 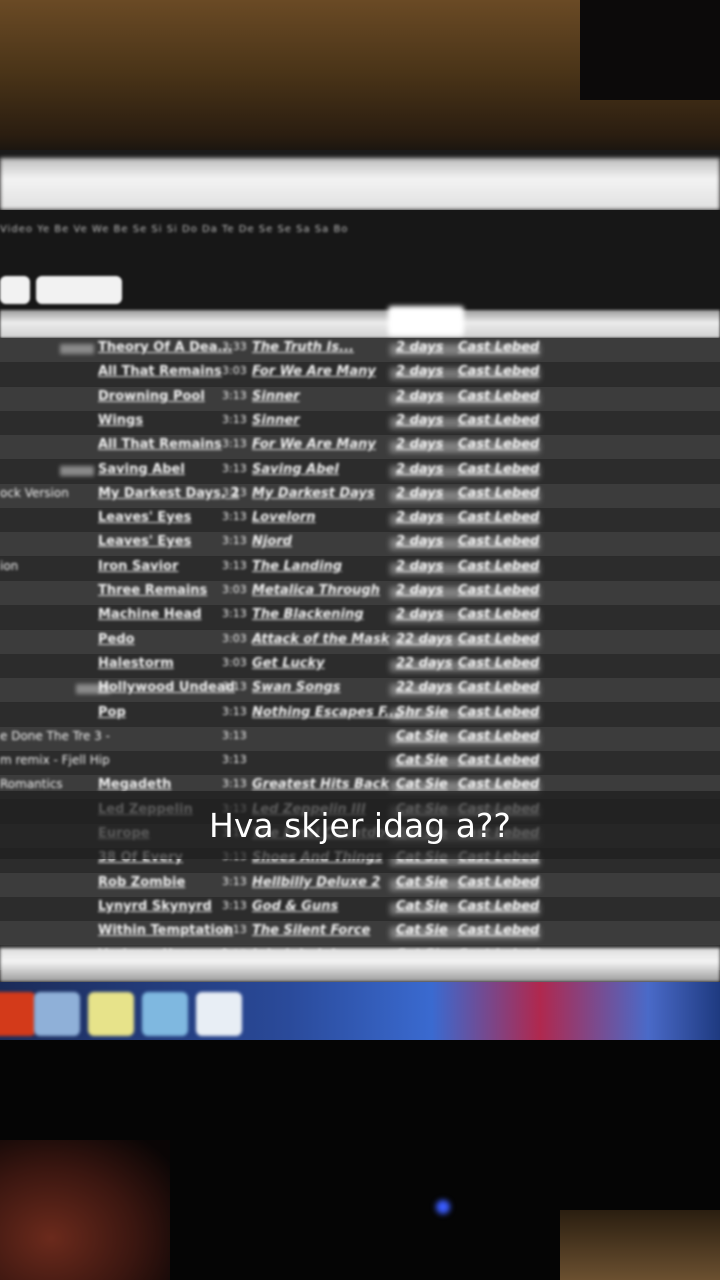 I want to click on track-time: 3:33, so click(x=234, y=346).